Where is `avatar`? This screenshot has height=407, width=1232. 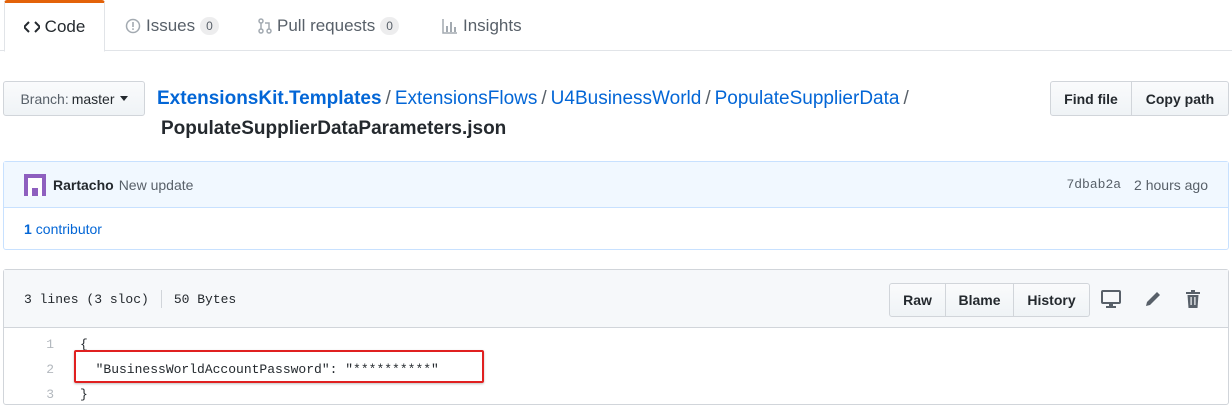 avatar is located at coordinates (35, 184).